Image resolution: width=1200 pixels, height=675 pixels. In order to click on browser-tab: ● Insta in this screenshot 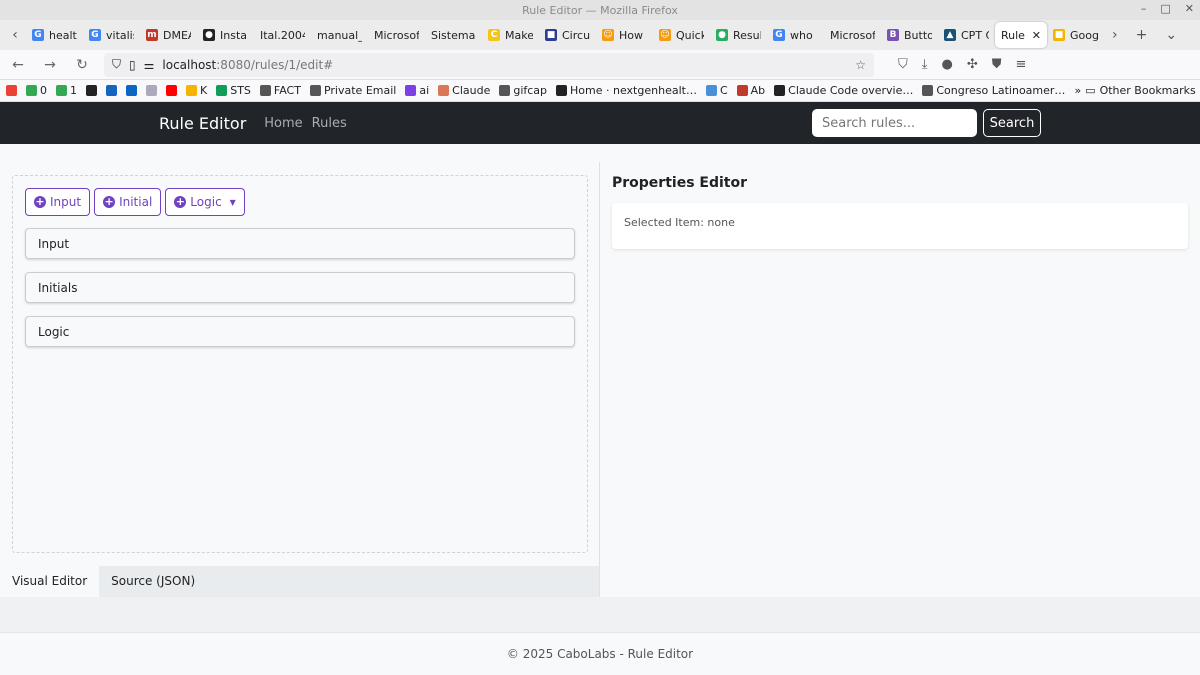, I will do `click(225, 35)`.